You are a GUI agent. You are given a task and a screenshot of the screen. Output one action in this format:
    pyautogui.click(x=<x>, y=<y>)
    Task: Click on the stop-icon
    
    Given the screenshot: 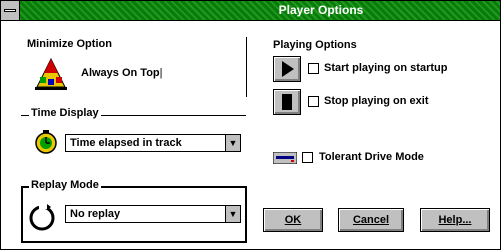 What is the action you would take?
    pyautogui.click(x=287, y=102)
    